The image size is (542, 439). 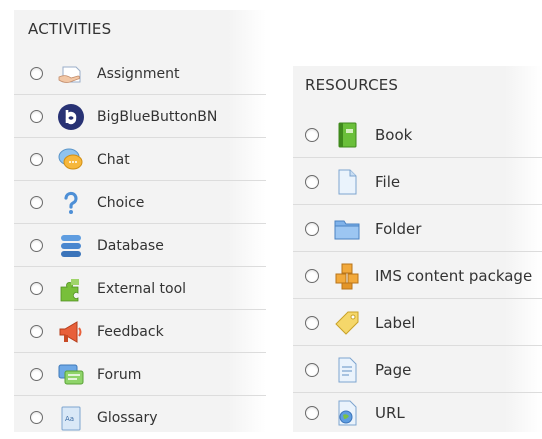 What do you see at coordinates (395, 322) in the screenshot?
I see `resource-label: Label` at bounding box center [395, 322].